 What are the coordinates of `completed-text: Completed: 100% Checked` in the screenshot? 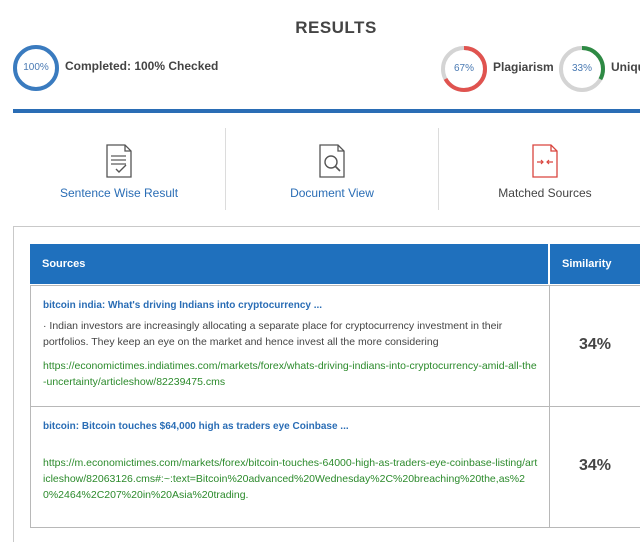 It's located at (142, 66).